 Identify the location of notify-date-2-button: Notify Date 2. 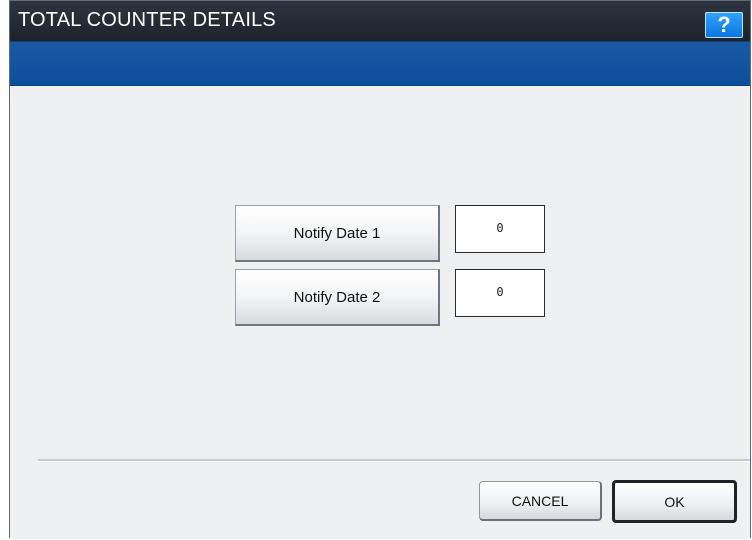
(337, 297).